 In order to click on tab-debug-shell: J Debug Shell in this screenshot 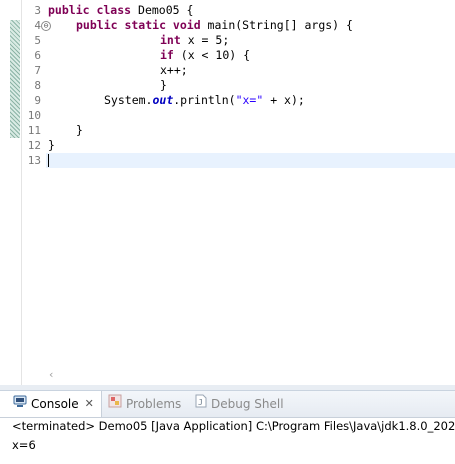, I will do `click(239, 404)`.